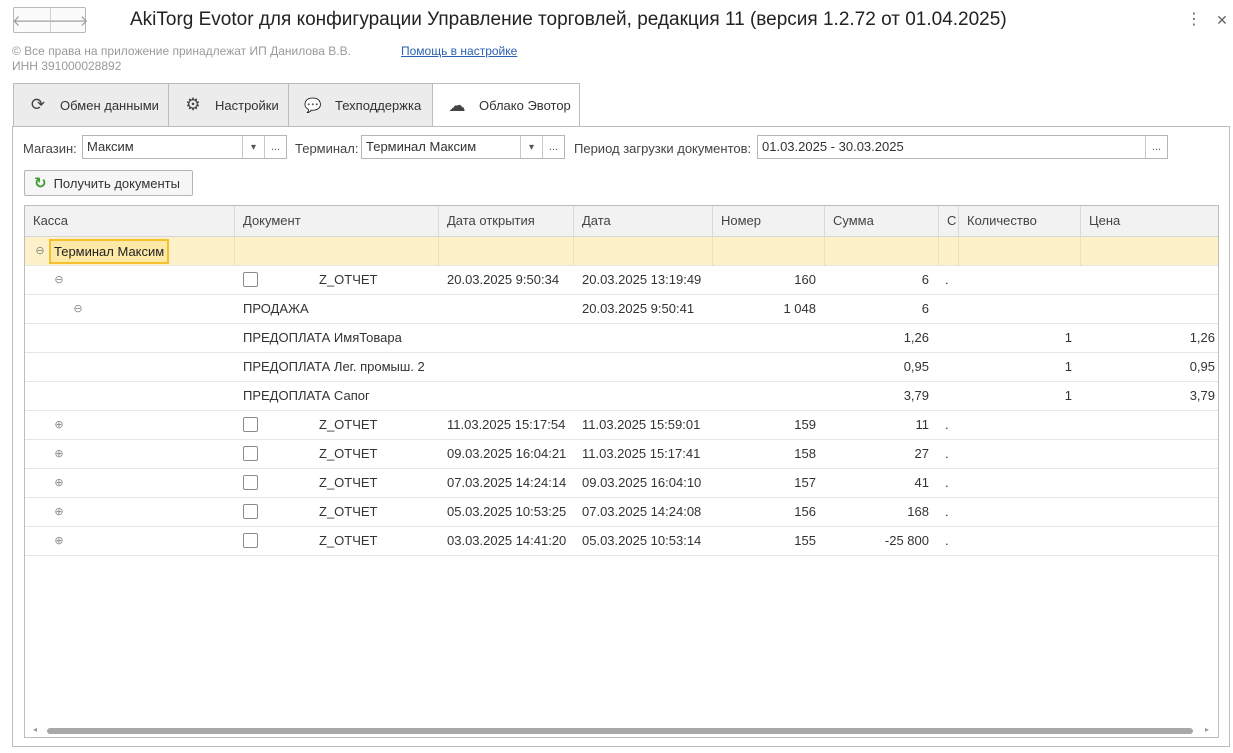 Image resolution: width=1233 pixels, height=753 pixels. I want to click on column-header-number: Номер, so click(769, 221).